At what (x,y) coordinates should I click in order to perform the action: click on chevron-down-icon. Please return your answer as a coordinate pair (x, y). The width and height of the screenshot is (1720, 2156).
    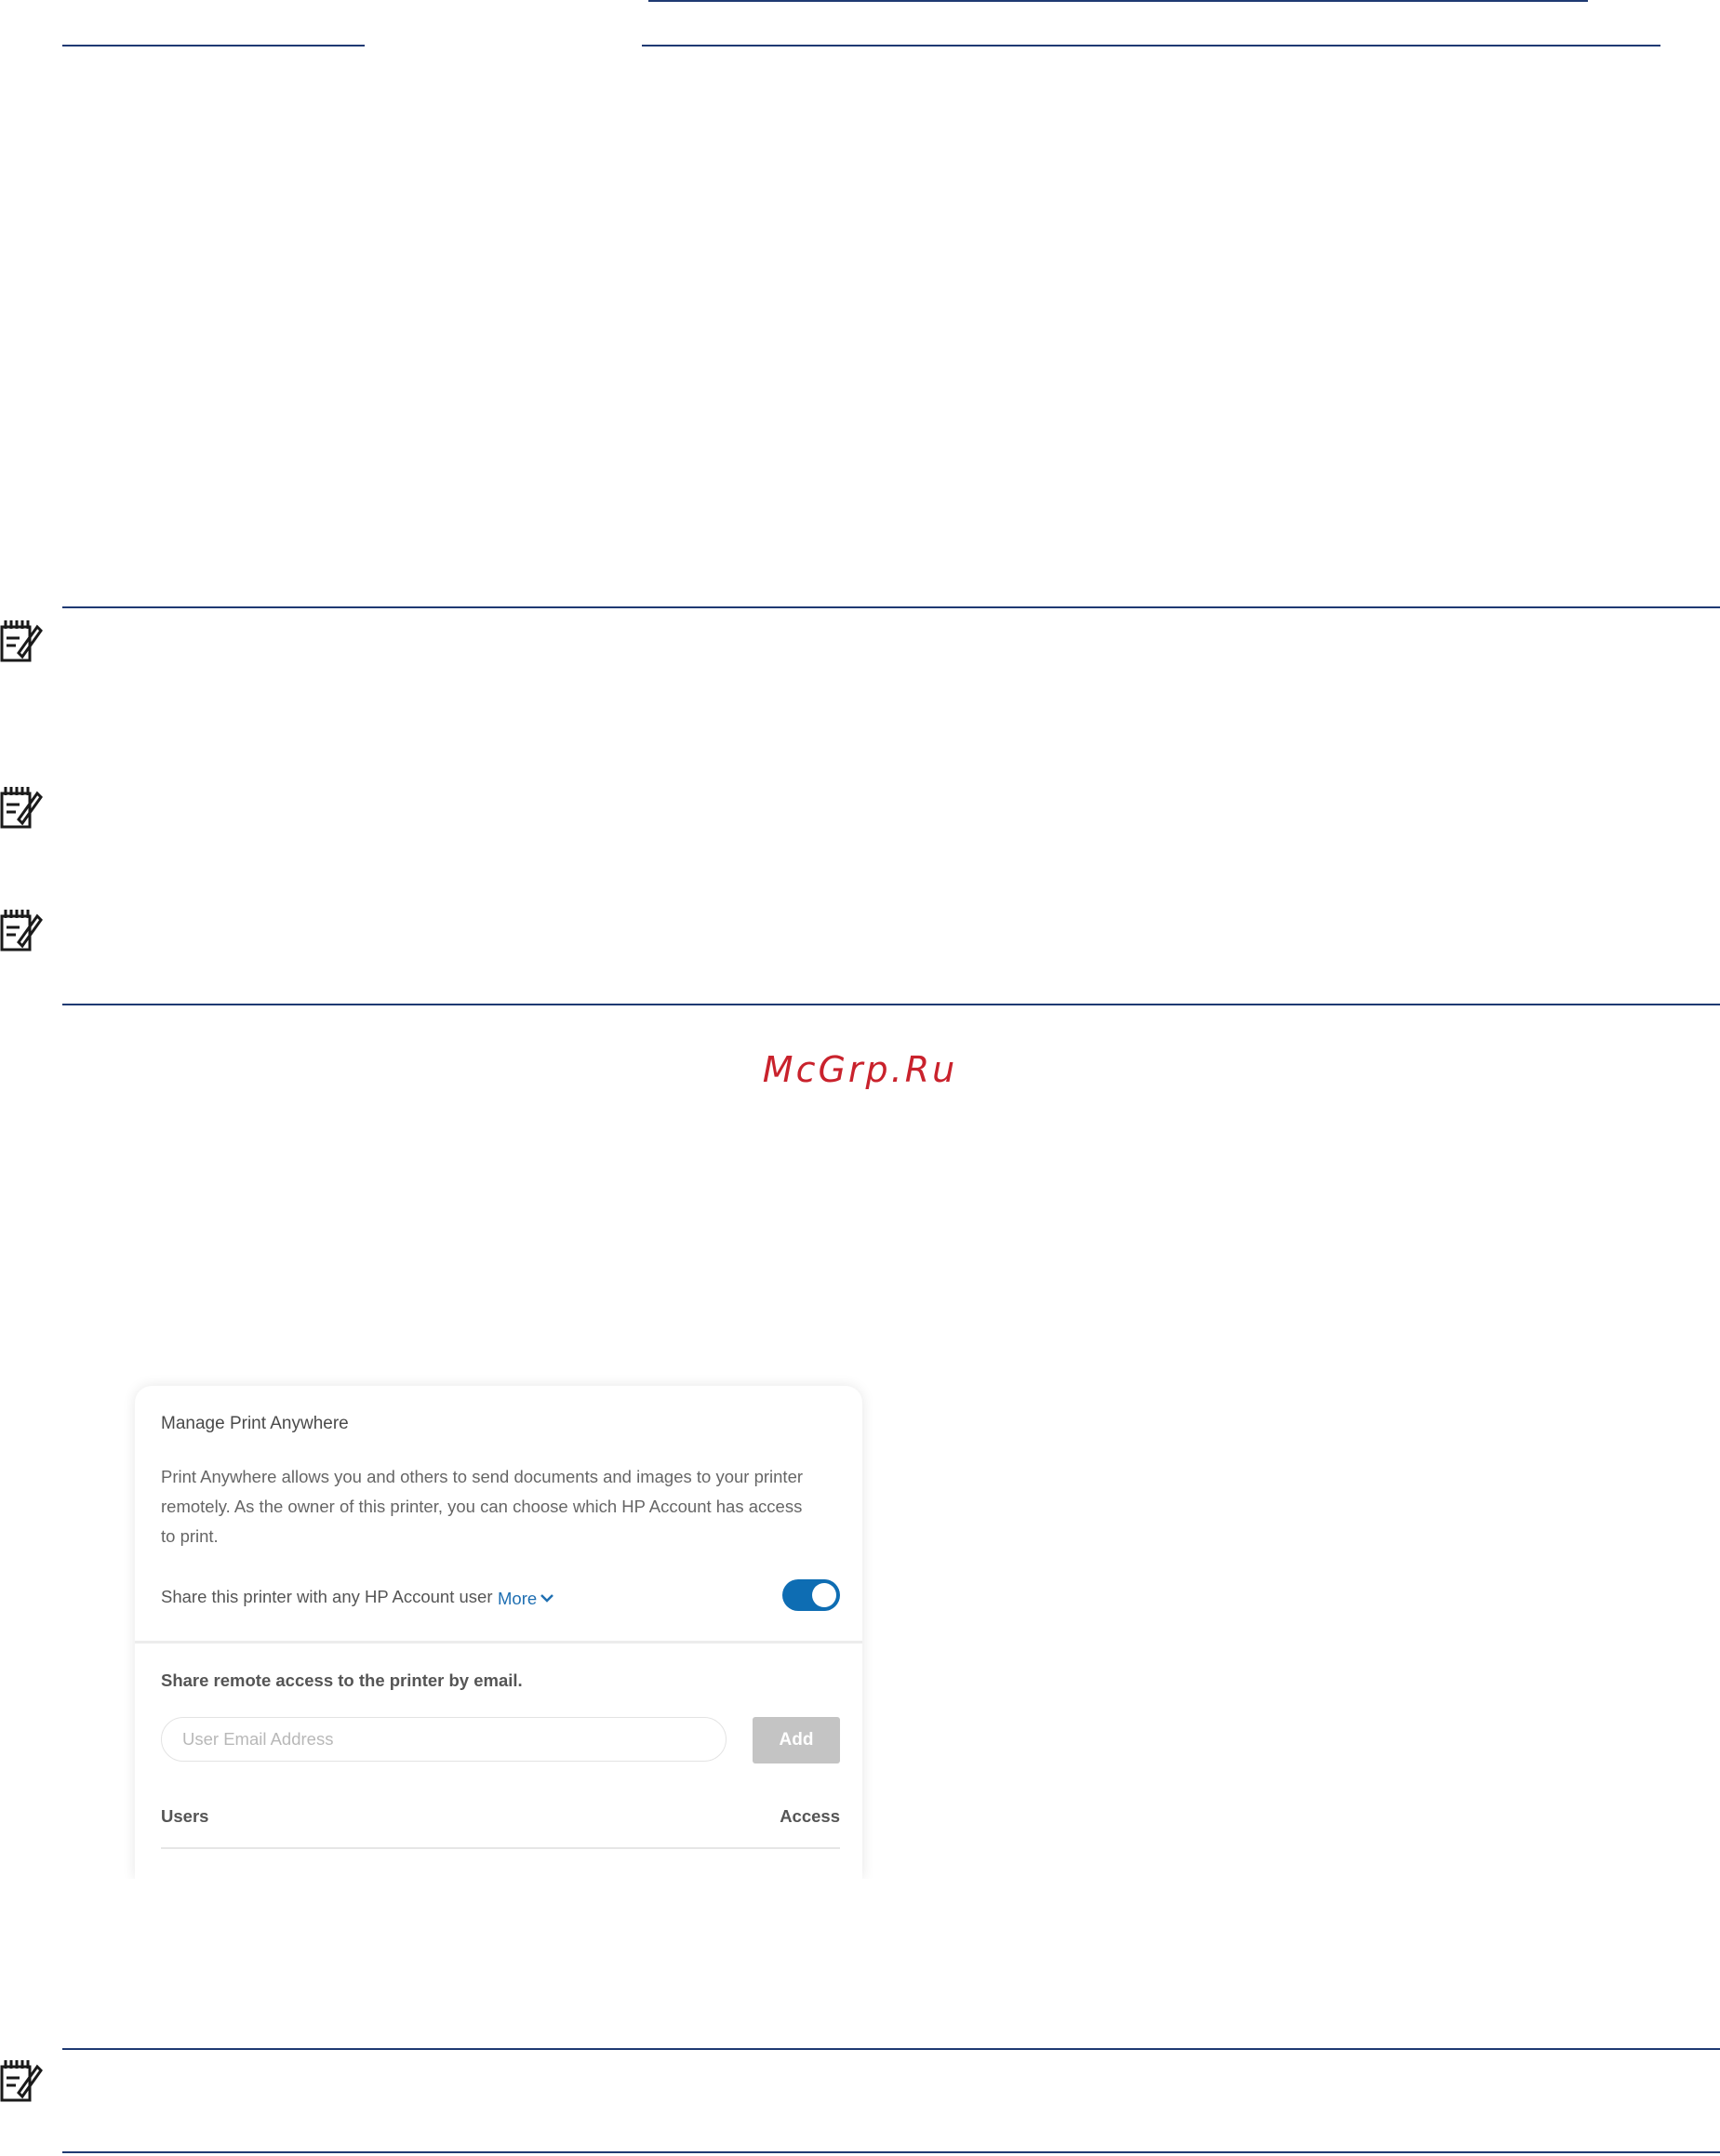
    Looking at the image, I should click on (547, 1597).